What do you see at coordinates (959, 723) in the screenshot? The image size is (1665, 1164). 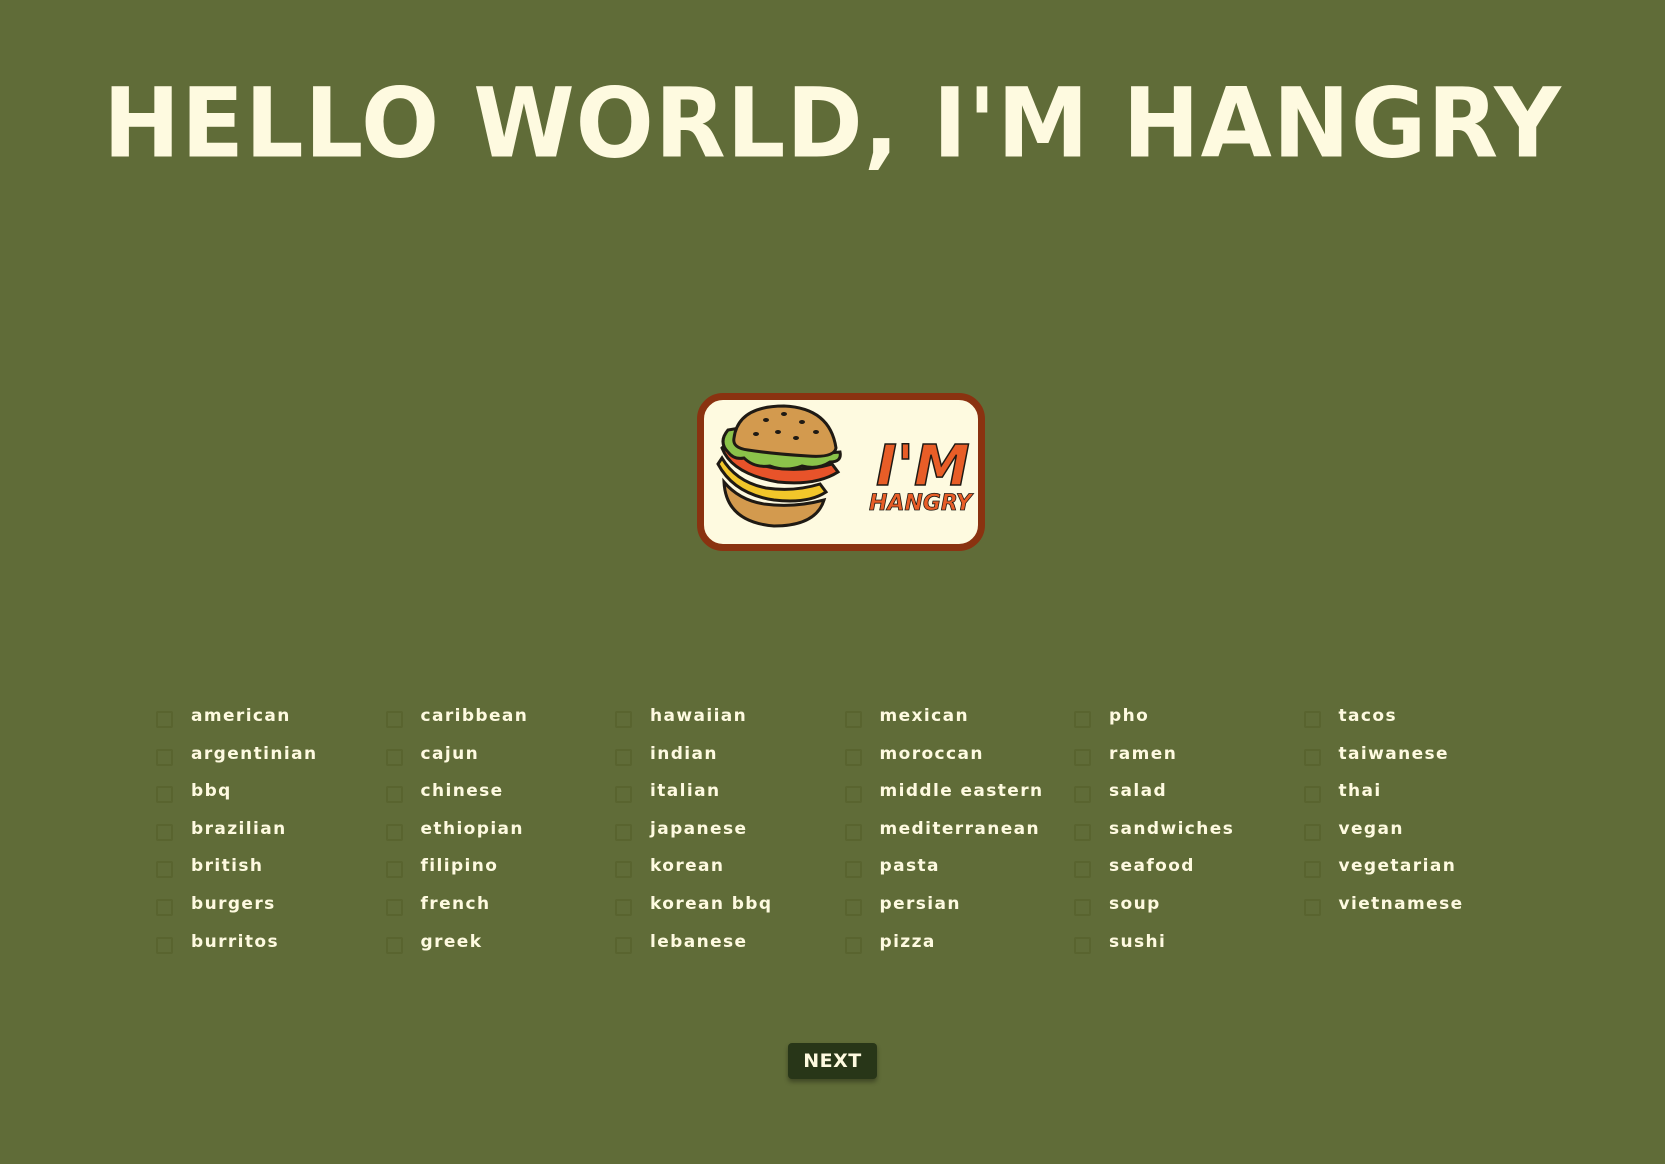 I see `cuisine-option: Mexican` at bounding box center [959, 723].